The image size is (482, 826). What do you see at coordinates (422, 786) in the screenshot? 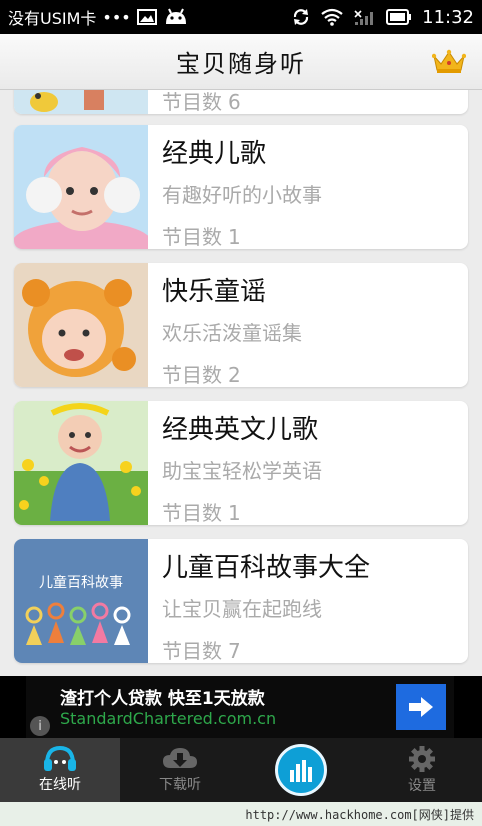
I see `tab-label: 设置` at bounding box center [422, 786].